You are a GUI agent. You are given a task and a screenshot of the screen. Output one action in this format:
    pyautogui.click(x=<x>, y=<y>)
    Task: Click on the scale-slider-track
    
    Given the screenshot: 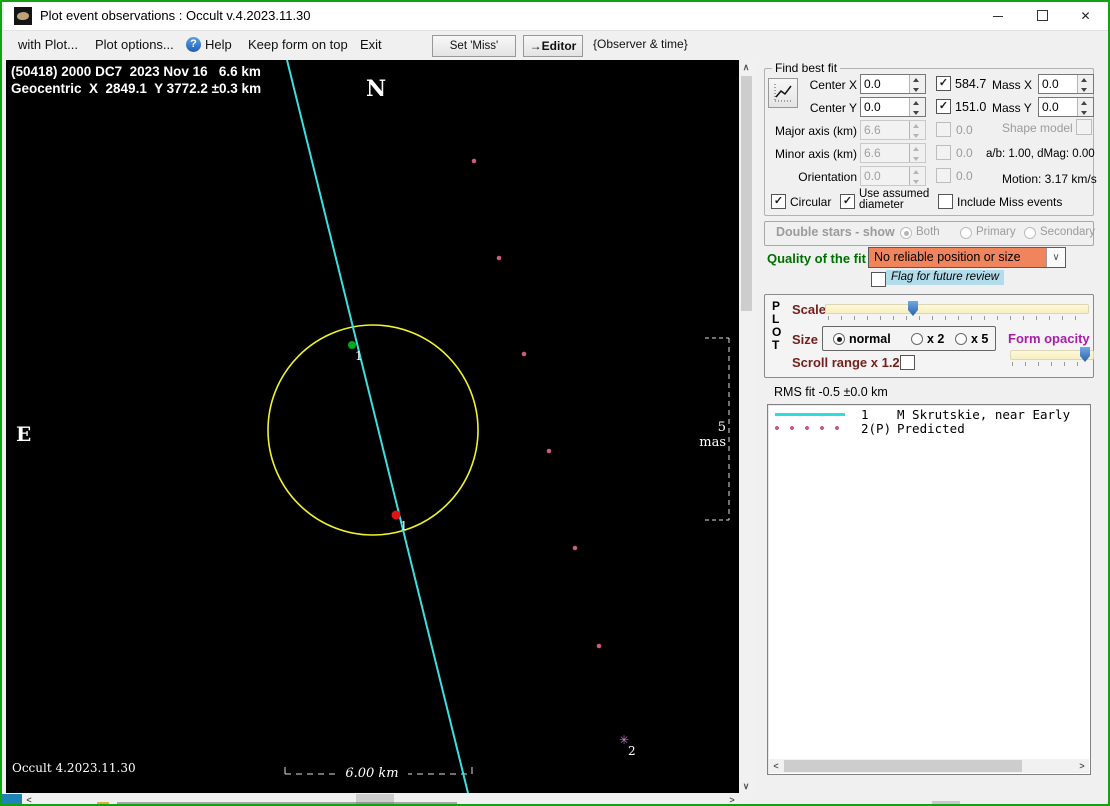 What is the action you would take?
    pyautogui.click(x=957, y=309)
    